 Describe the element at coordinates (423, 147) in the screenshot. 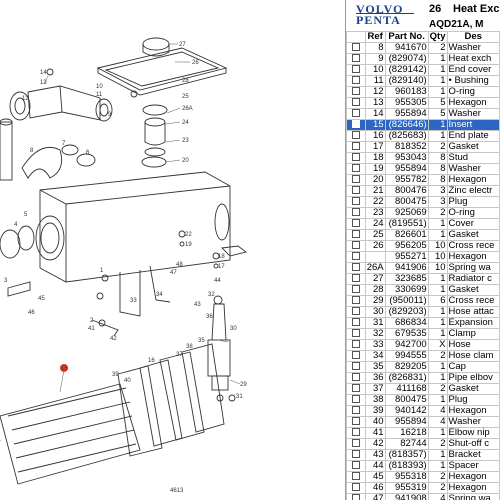

I see `table-row: 17 818352 2 Gasket` at that location.